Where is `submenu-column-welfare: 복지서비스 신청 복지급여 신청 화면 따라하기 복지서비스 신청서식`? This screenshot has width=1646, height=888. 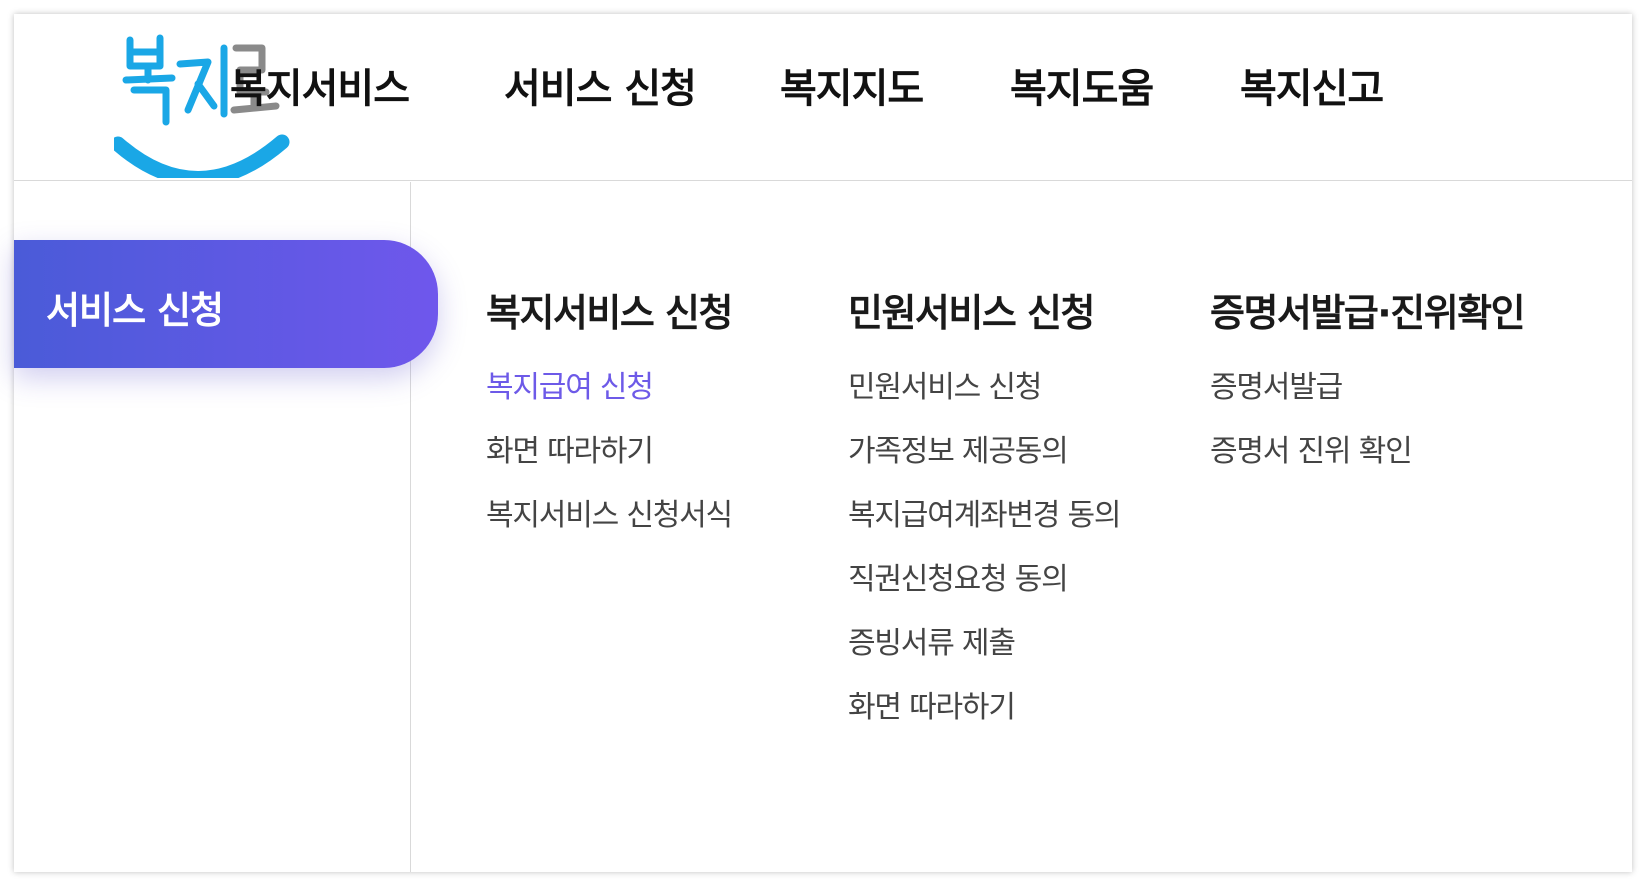 submenu-column-welfare: 복지서비스 신청 복지급여 신청 화면 따라하기 복지서비스 신청서식 is located at coordinates (609, 421).